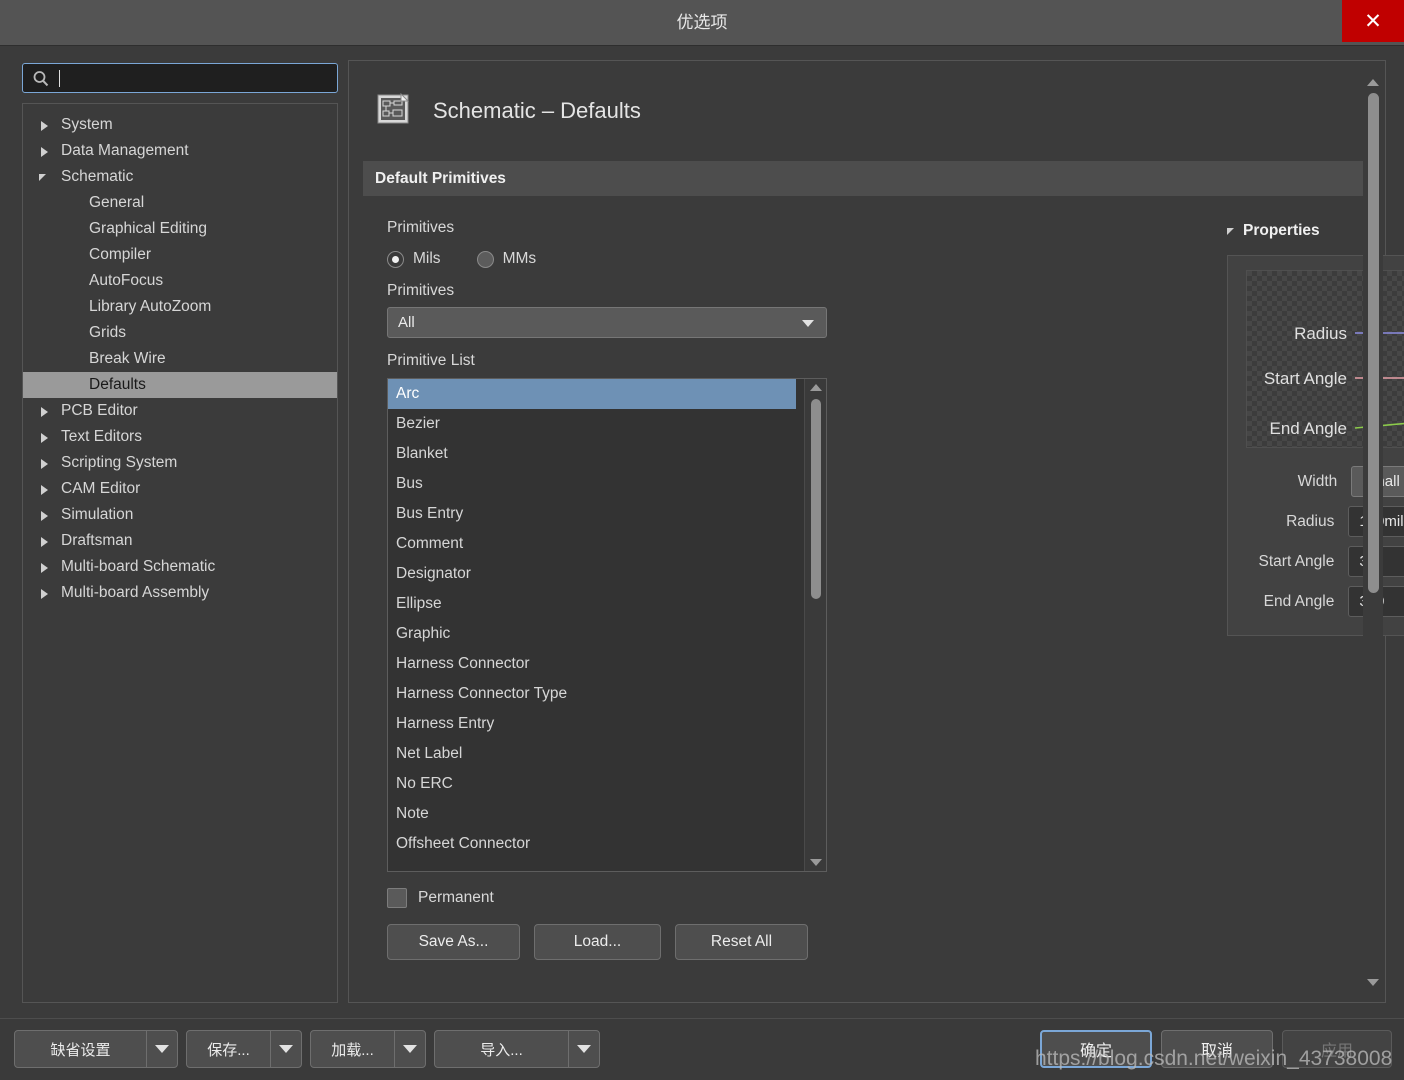  Describe the element at coordinates (180, 541) in the screenshot. I see `sidebar-item-draftsman: Draftsman` at that location.